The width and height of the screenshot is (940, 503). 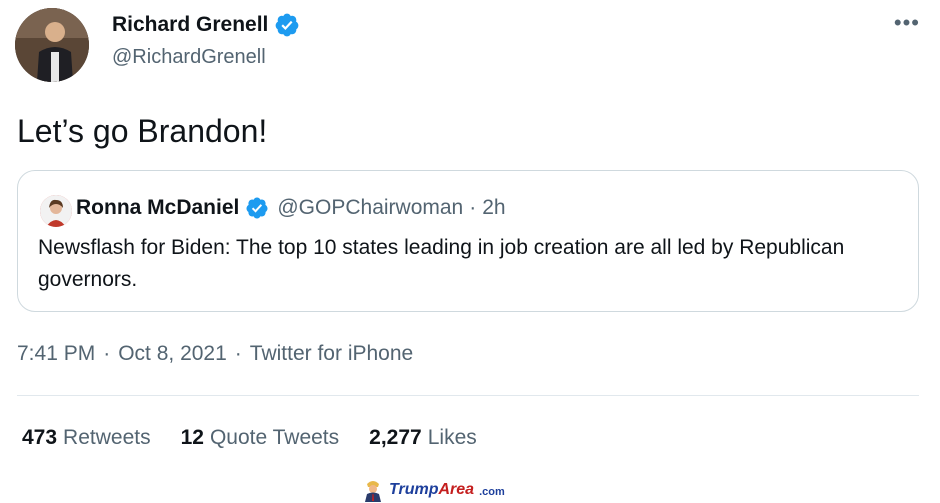 What do you see at coordinates (373, 491) in the screenshot?
I see `trump-figure-icon` at bounding box center [373, 491].